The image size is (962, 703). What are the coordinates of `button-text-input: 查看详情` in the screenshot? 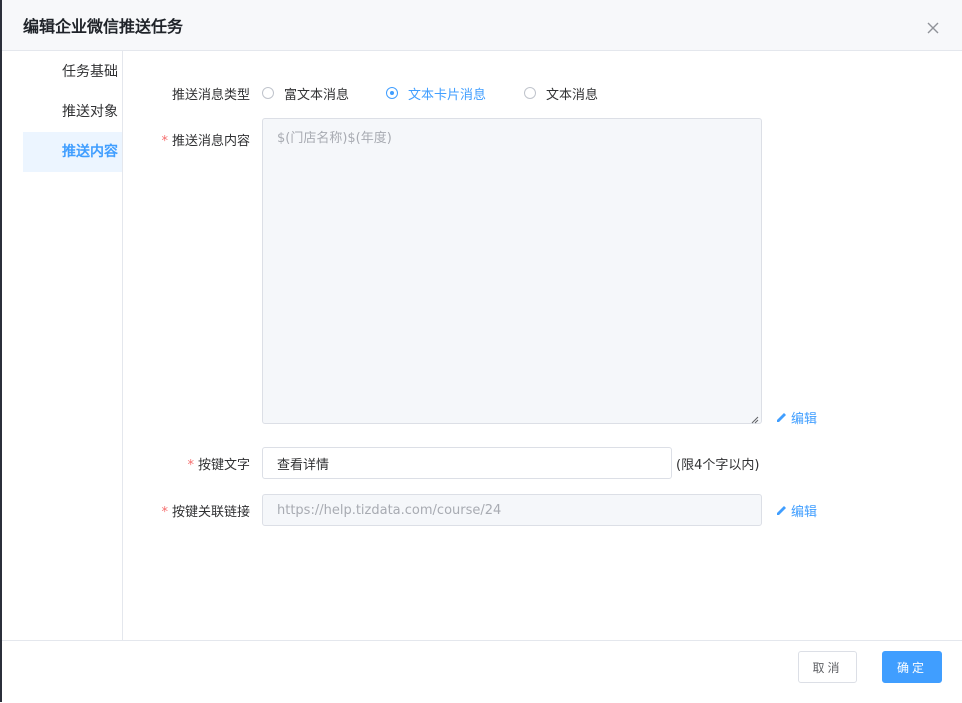 It's located at (467, 463).